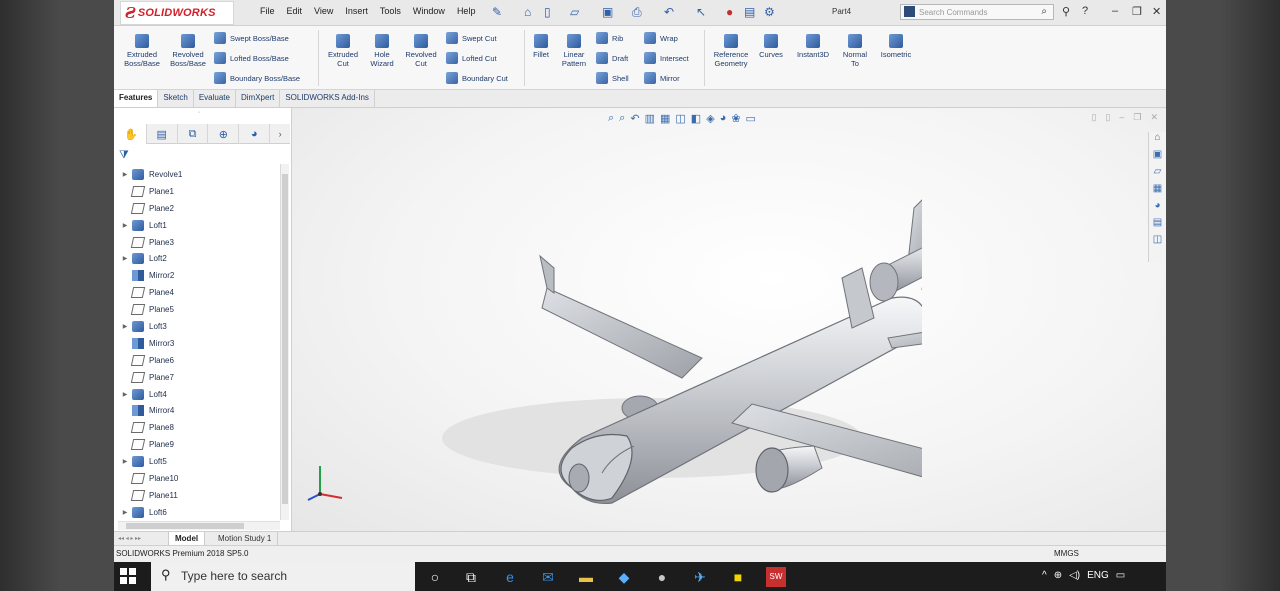 This screenshot has height=591, width=1280. I want to click on tree-item: ▶ Loft4, so click(199, 394).